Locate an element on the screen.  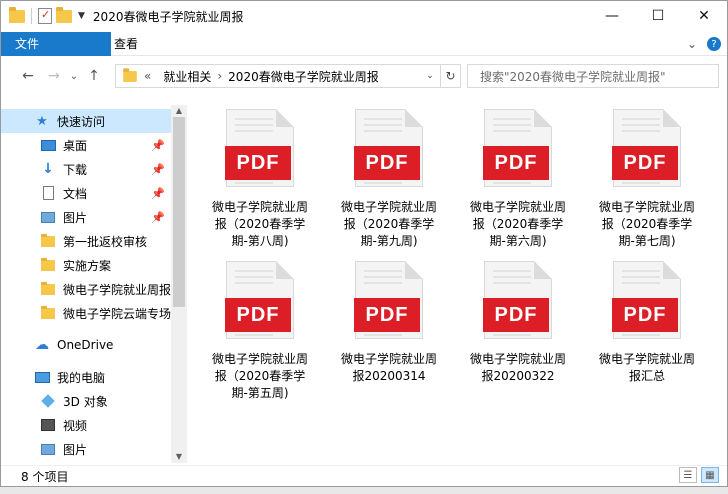
item-count: 8 个项目 is located at coordinates (45, 477).